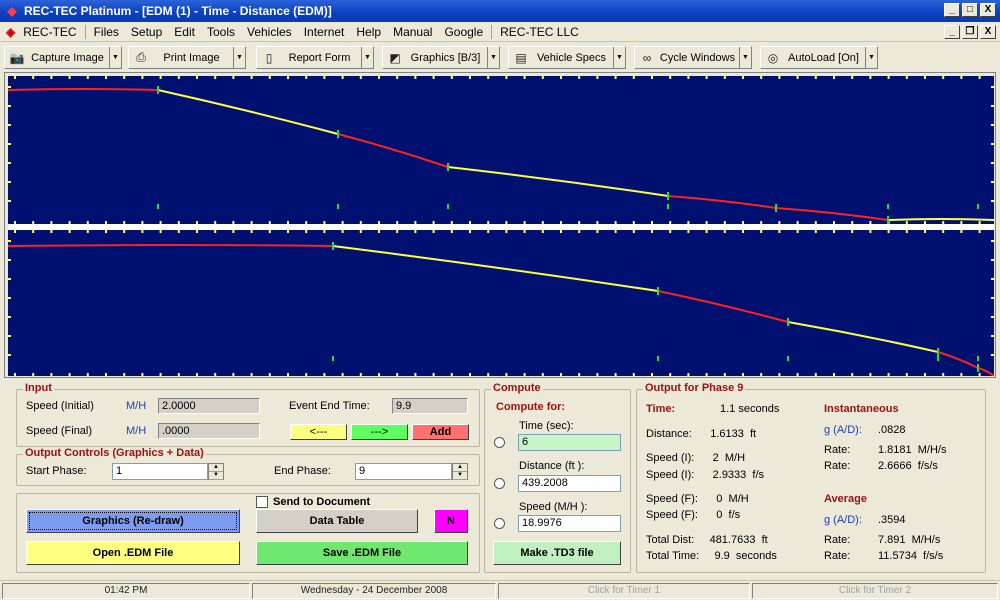  What do you see at coordinates (315, 57) in the screenshot?
I see `report-form-button: ▯ Report Form ▼` at bounding box center [315, 57].